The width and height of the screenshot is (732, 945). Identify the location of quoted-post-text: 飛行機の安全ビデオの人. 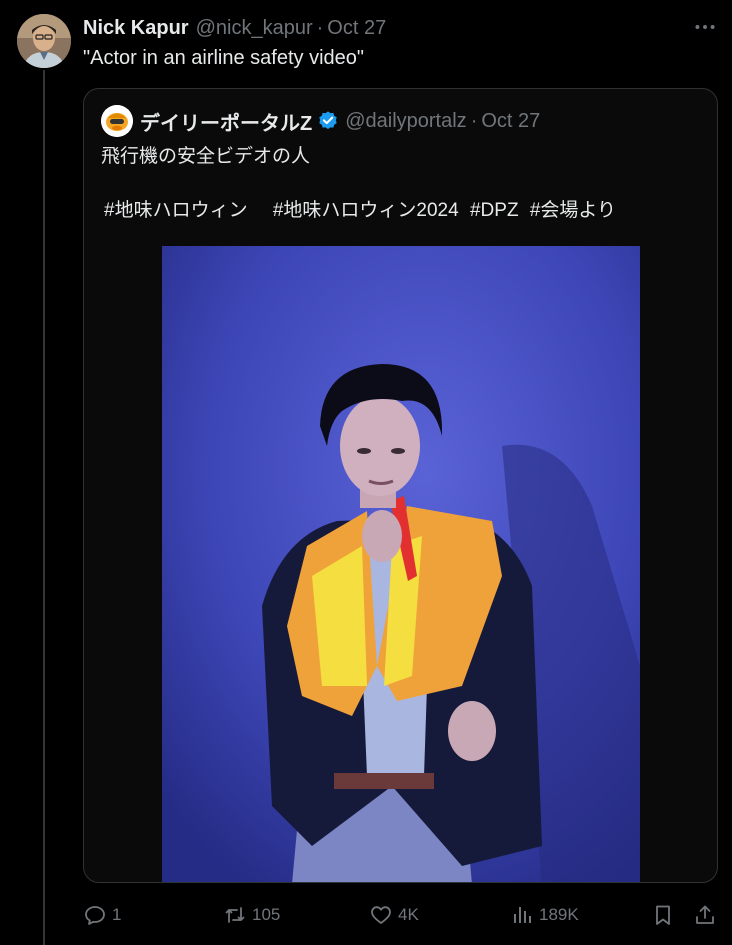
(206, 156).